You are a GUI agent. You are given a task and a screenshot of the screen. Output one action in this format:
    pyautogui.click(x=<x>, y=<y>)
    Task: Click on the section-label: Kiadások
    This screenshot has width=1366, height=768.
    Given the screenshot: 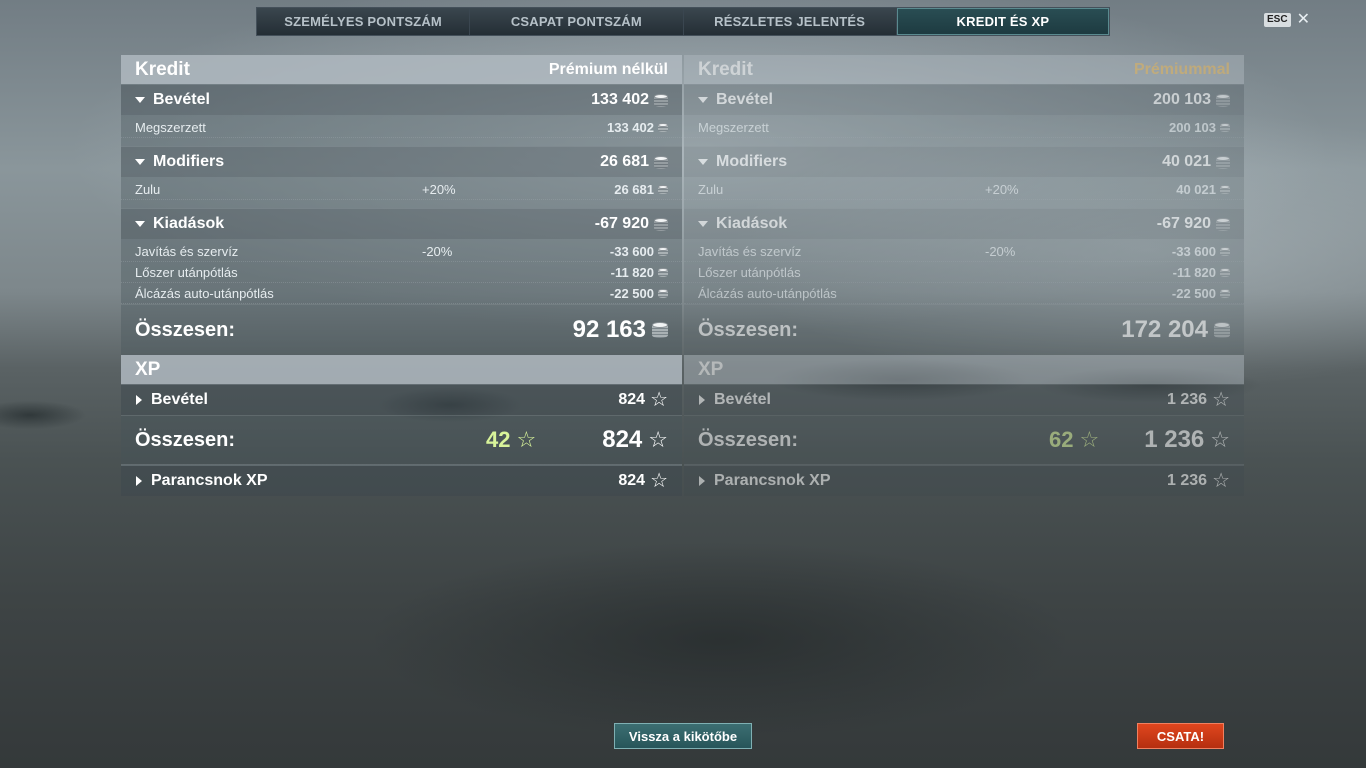 What is the action you would take?
    pyautogui.click(x=189, y=223)
    